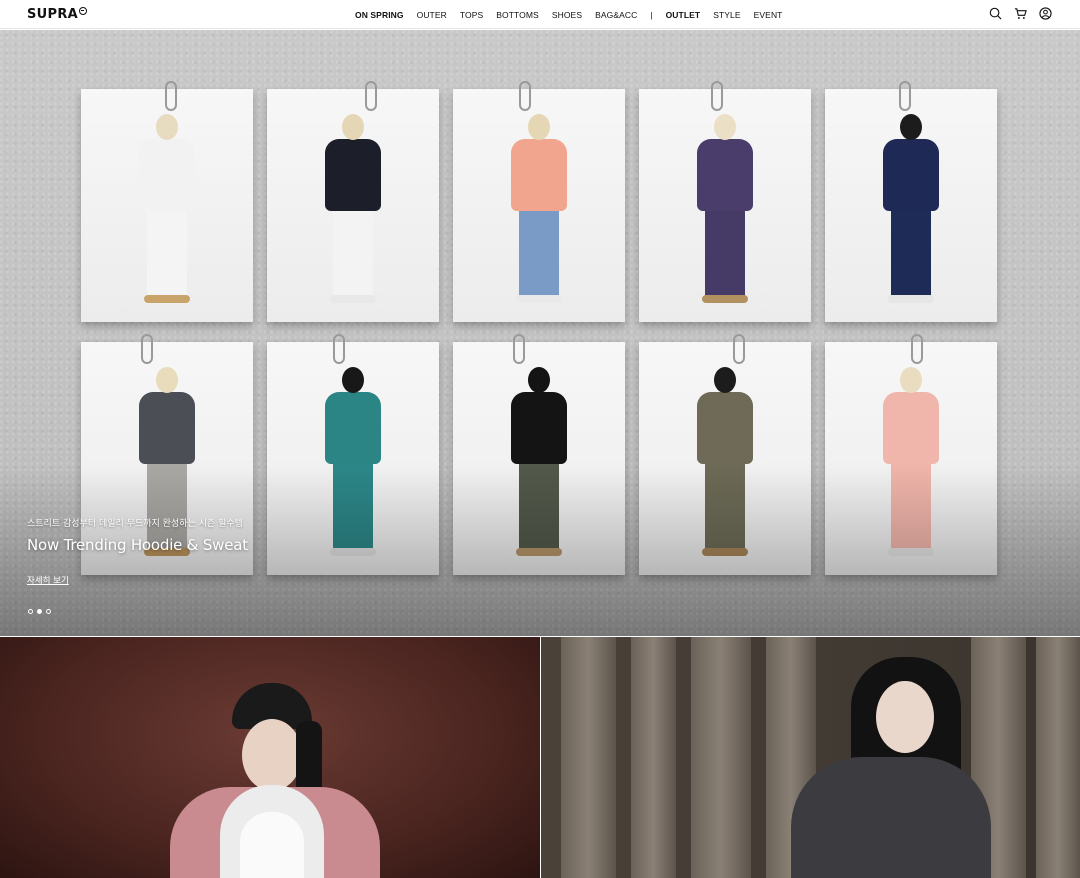 The image size is (1080, 878). I want to click on nav-item-outlet: OUTLET, so click(683, 15).